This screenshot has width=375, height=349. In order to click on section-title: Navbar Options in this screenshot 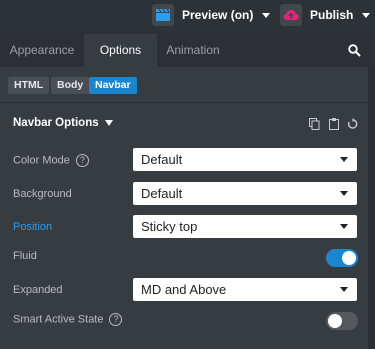, I will do `click(56, 123)`.